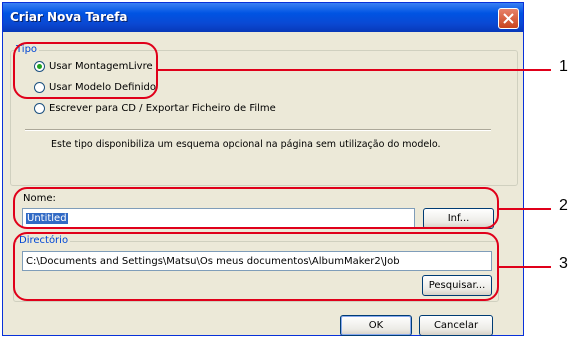 This screenshot has height=339, width=579. Describe the element at coordinates (456, 325) in the screenshot. I see `cancel-button: Cancelar` at that location.